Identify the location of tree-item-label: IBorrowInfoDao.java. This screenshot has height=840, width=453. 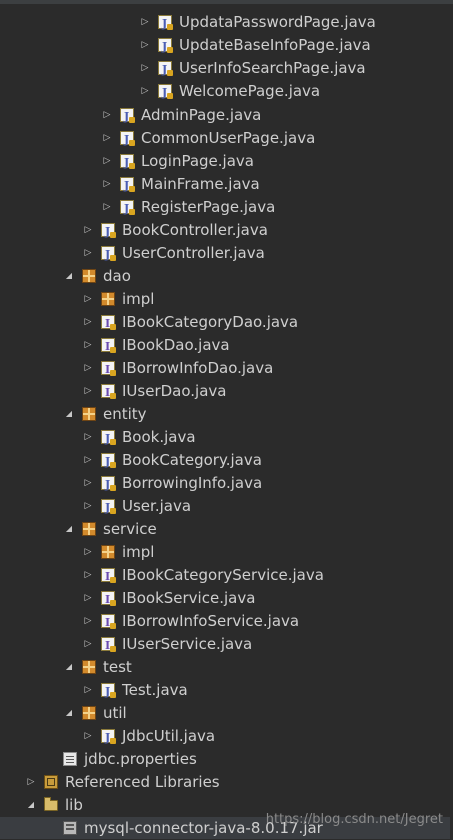
(198, 368).